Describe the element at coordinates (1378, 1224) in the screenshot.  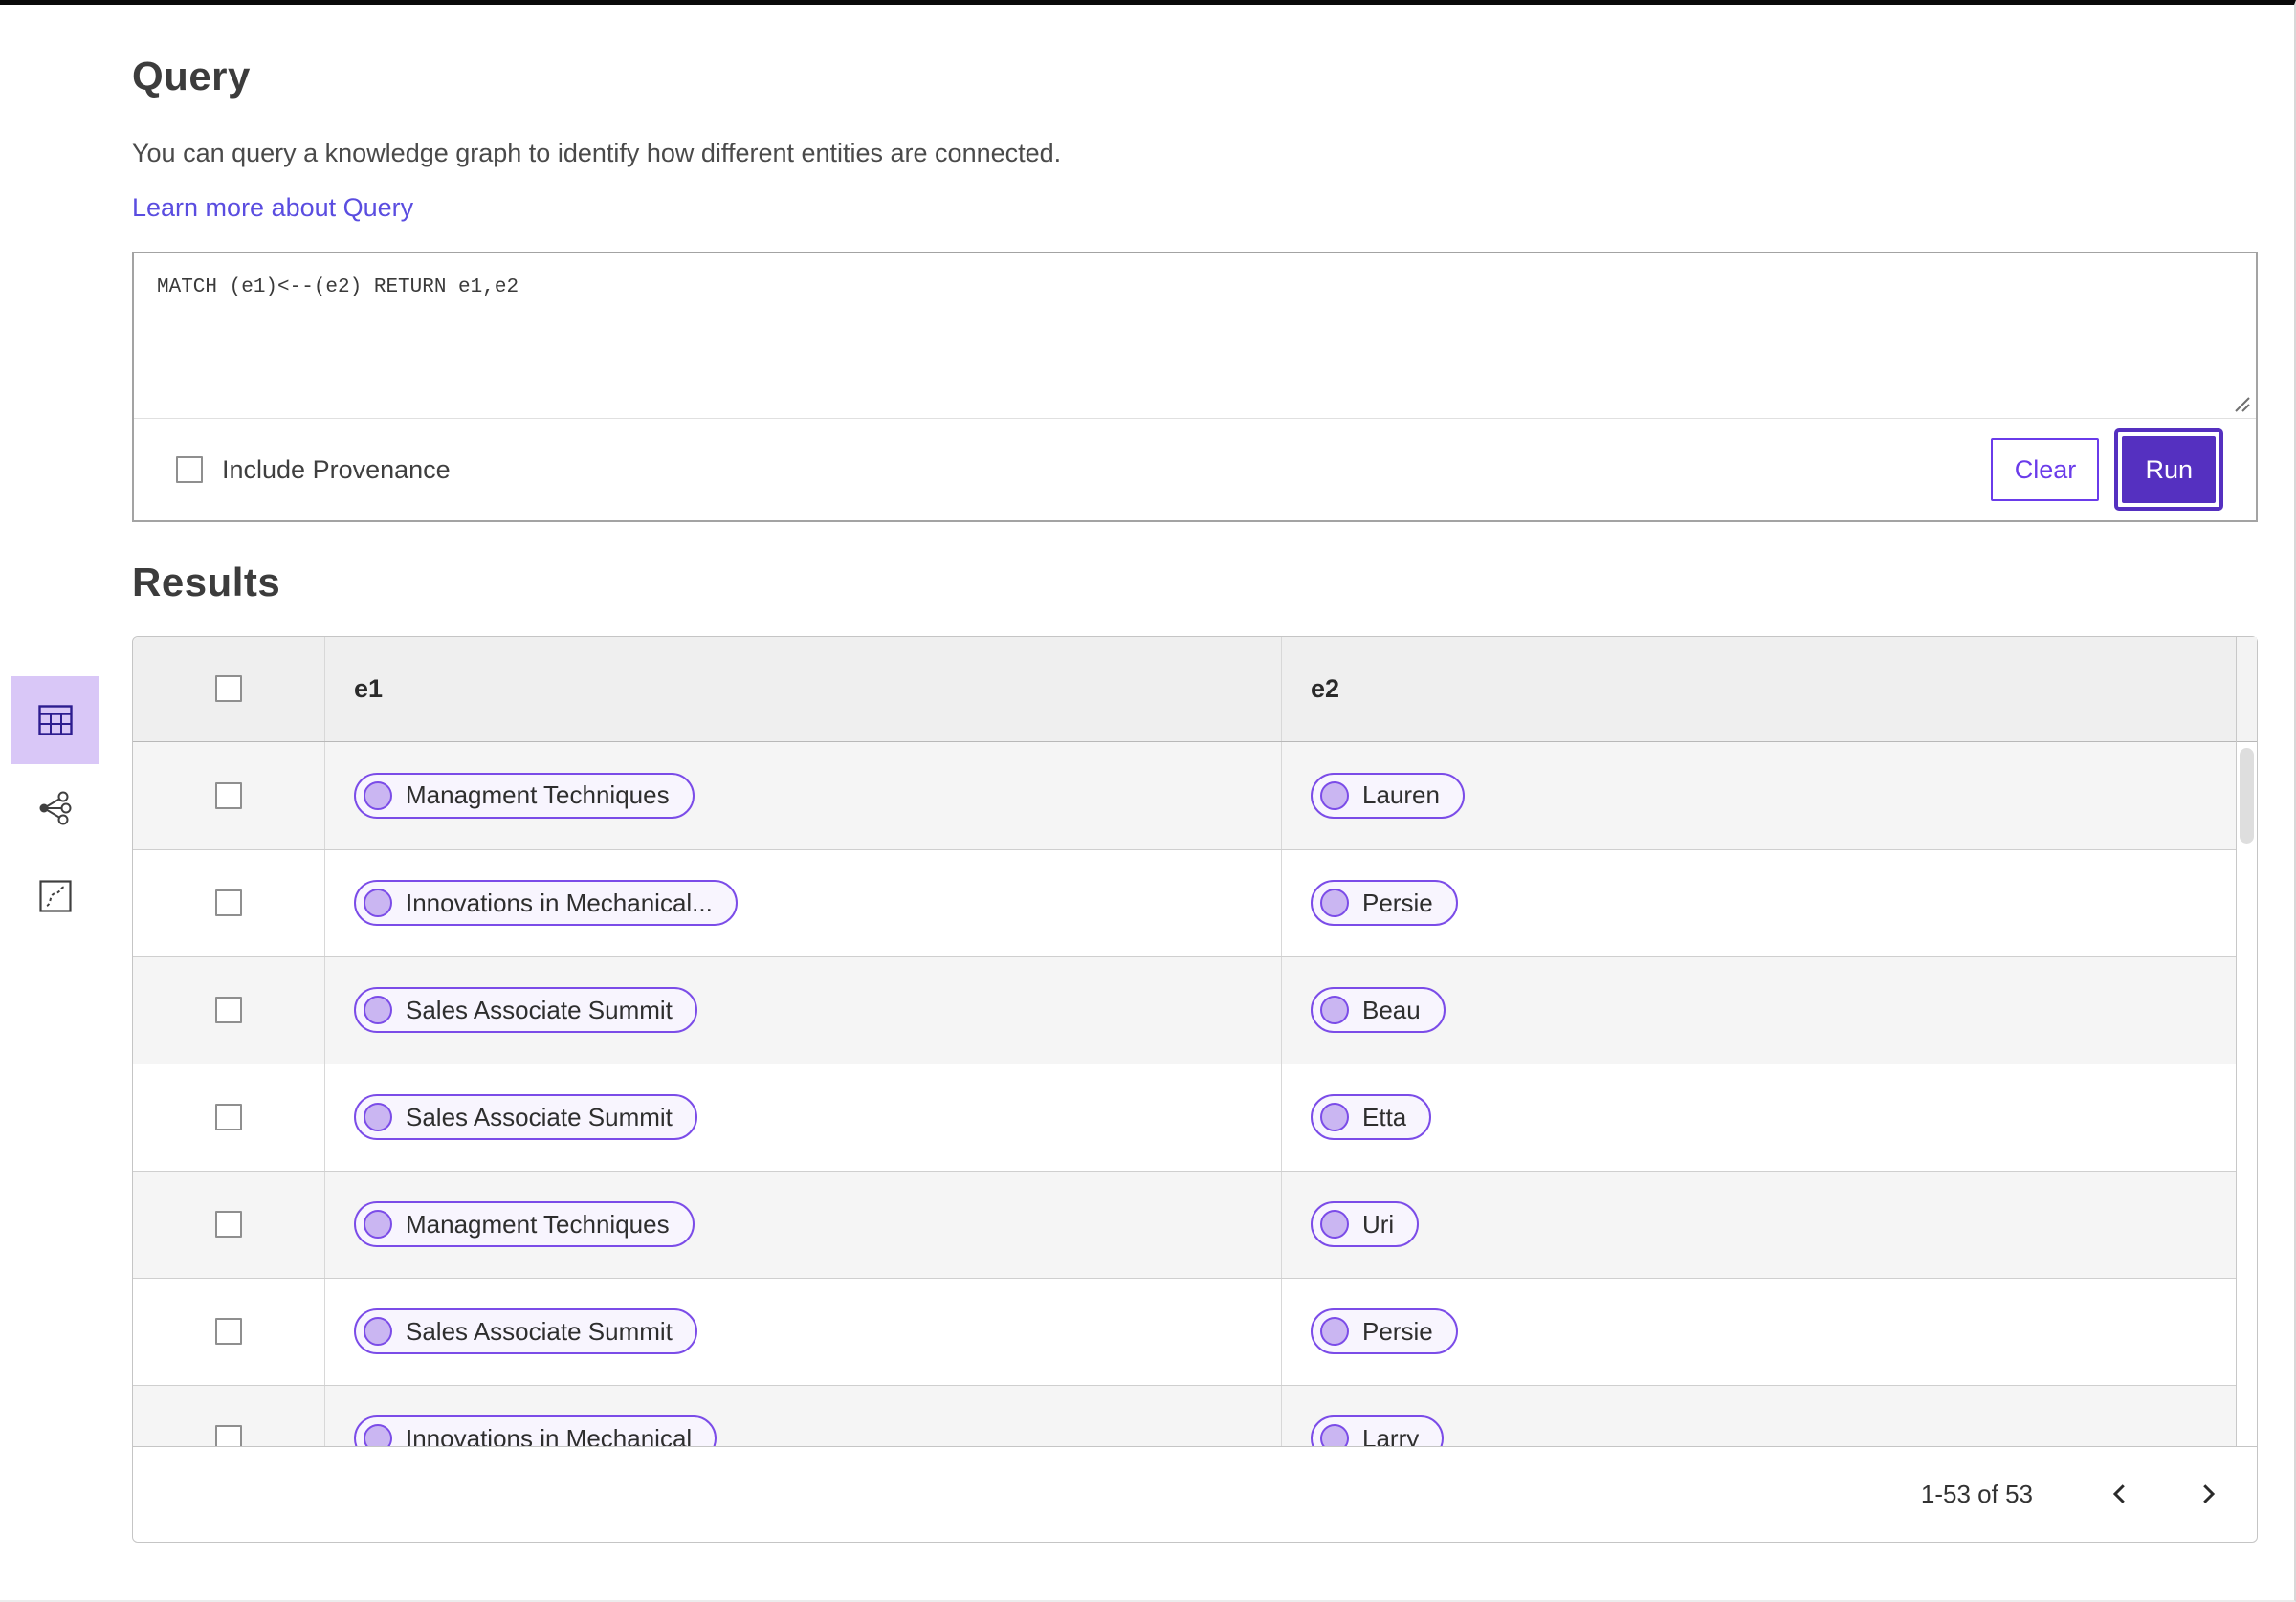
I see `entity-label: Uri` at that location.